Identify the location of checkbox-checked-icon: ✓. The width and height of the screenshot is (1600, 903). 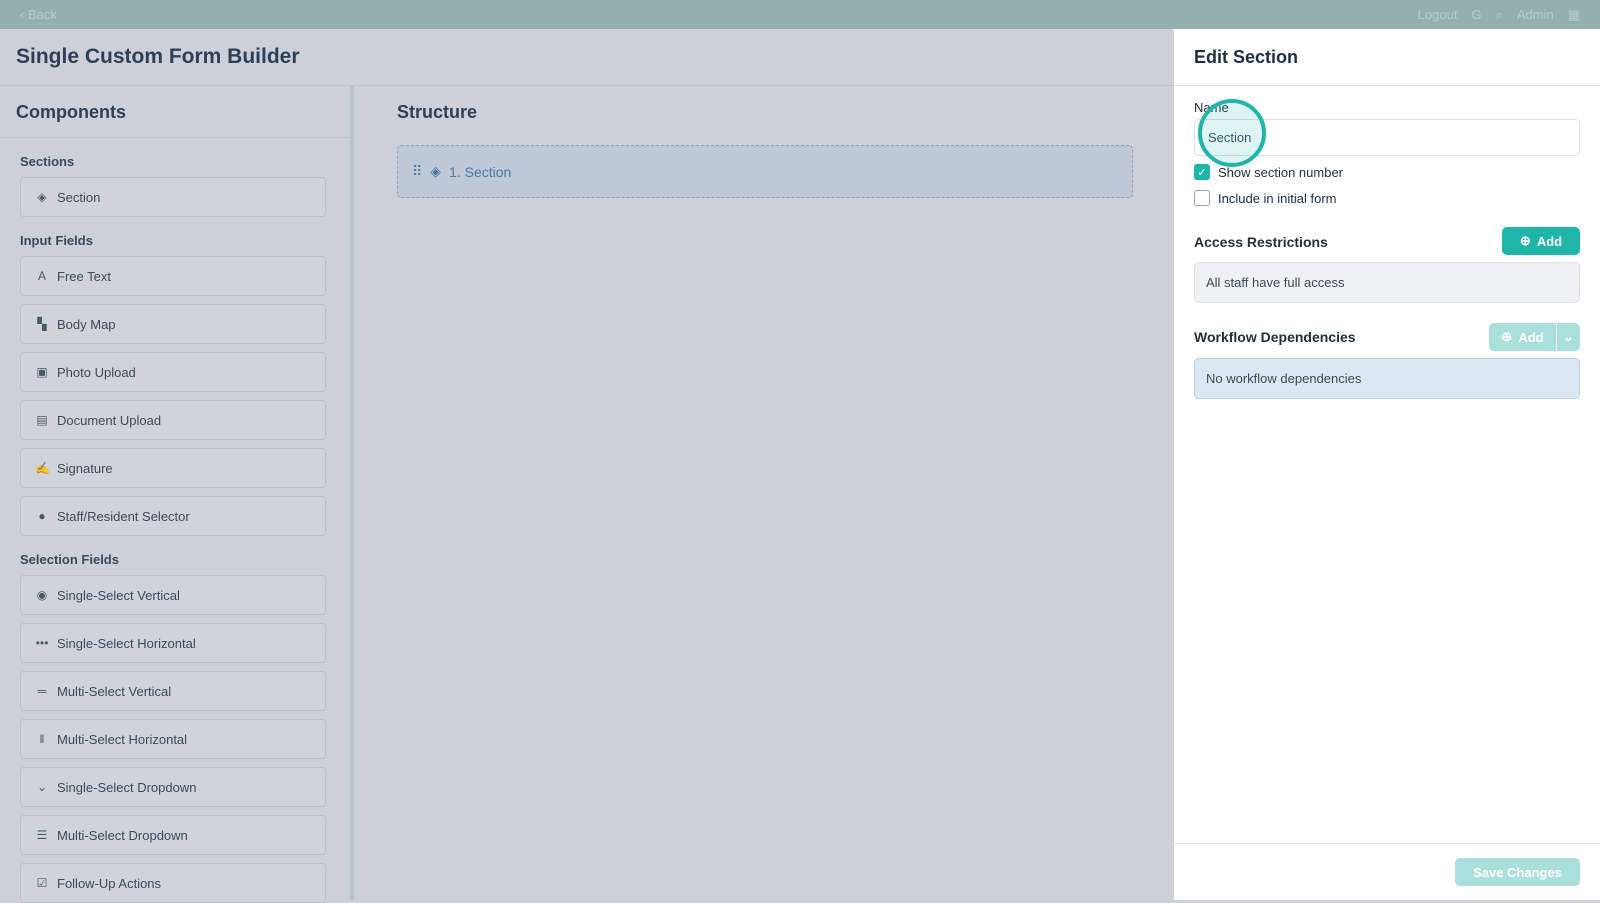
(1202, 172).